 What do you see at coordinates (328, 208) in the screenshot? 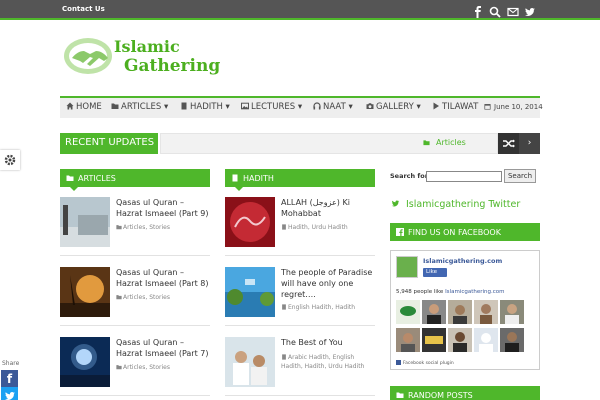
I see `post-title: ALLAH (عزوجل) Ki Mohabbat` at bounding box center [328, 208].